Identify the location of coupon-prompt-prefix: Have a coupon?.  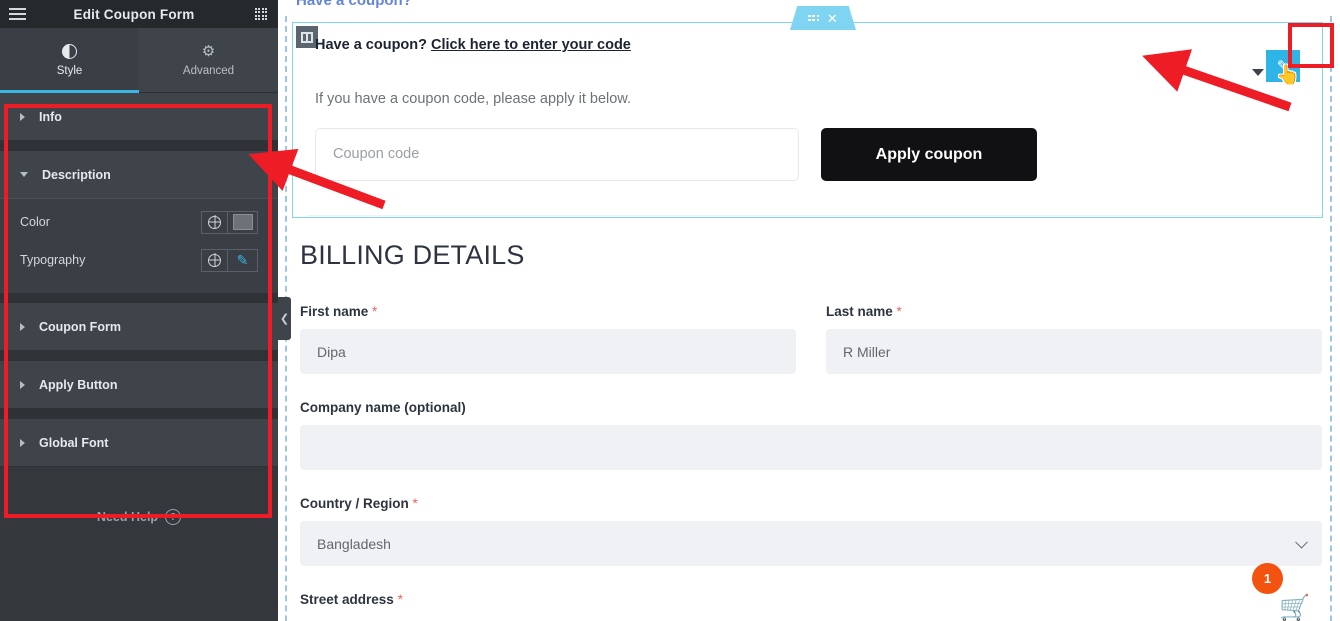
(373, 45).